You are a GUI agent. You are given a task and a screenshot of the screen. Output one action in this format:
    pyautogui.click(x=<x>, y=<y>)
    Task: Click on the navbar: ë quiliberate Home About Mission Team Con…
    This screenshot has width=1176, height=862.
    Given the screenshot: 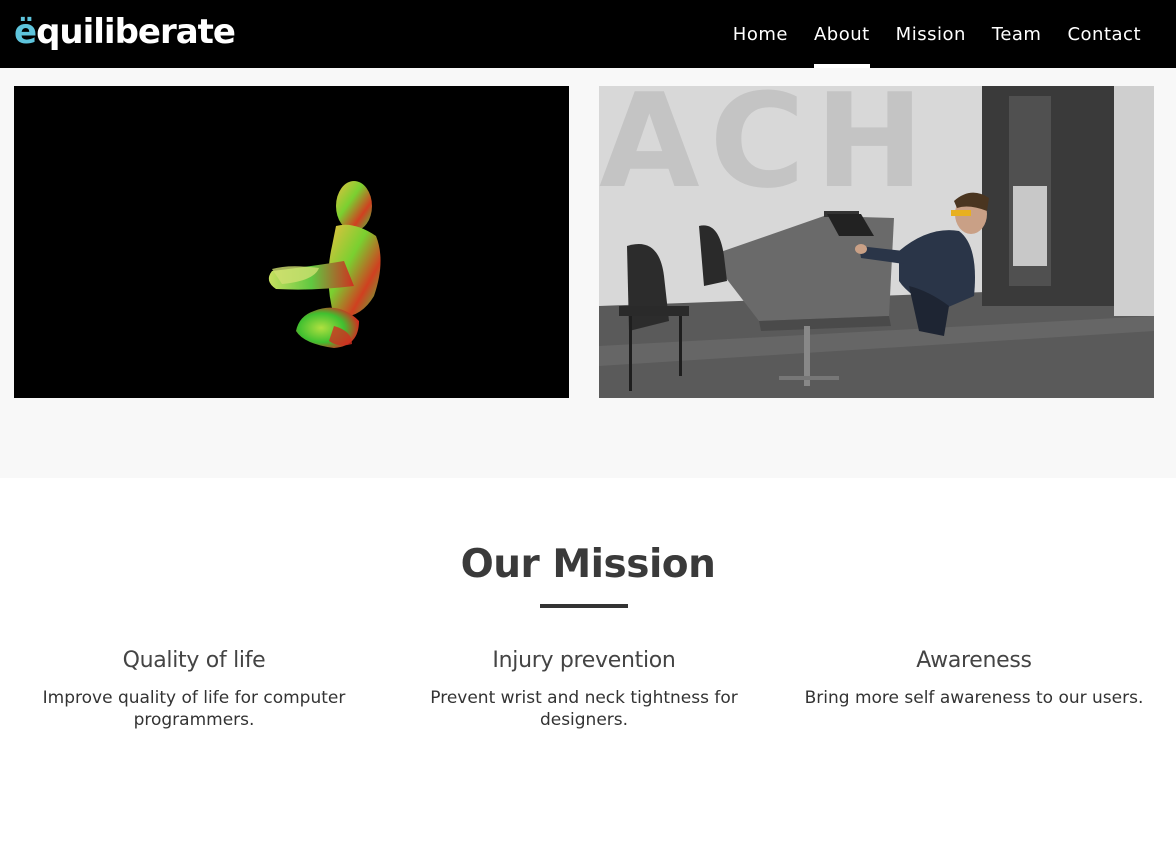 What is the action you would take?
    pyautogui.click(x=588, y=34)
    